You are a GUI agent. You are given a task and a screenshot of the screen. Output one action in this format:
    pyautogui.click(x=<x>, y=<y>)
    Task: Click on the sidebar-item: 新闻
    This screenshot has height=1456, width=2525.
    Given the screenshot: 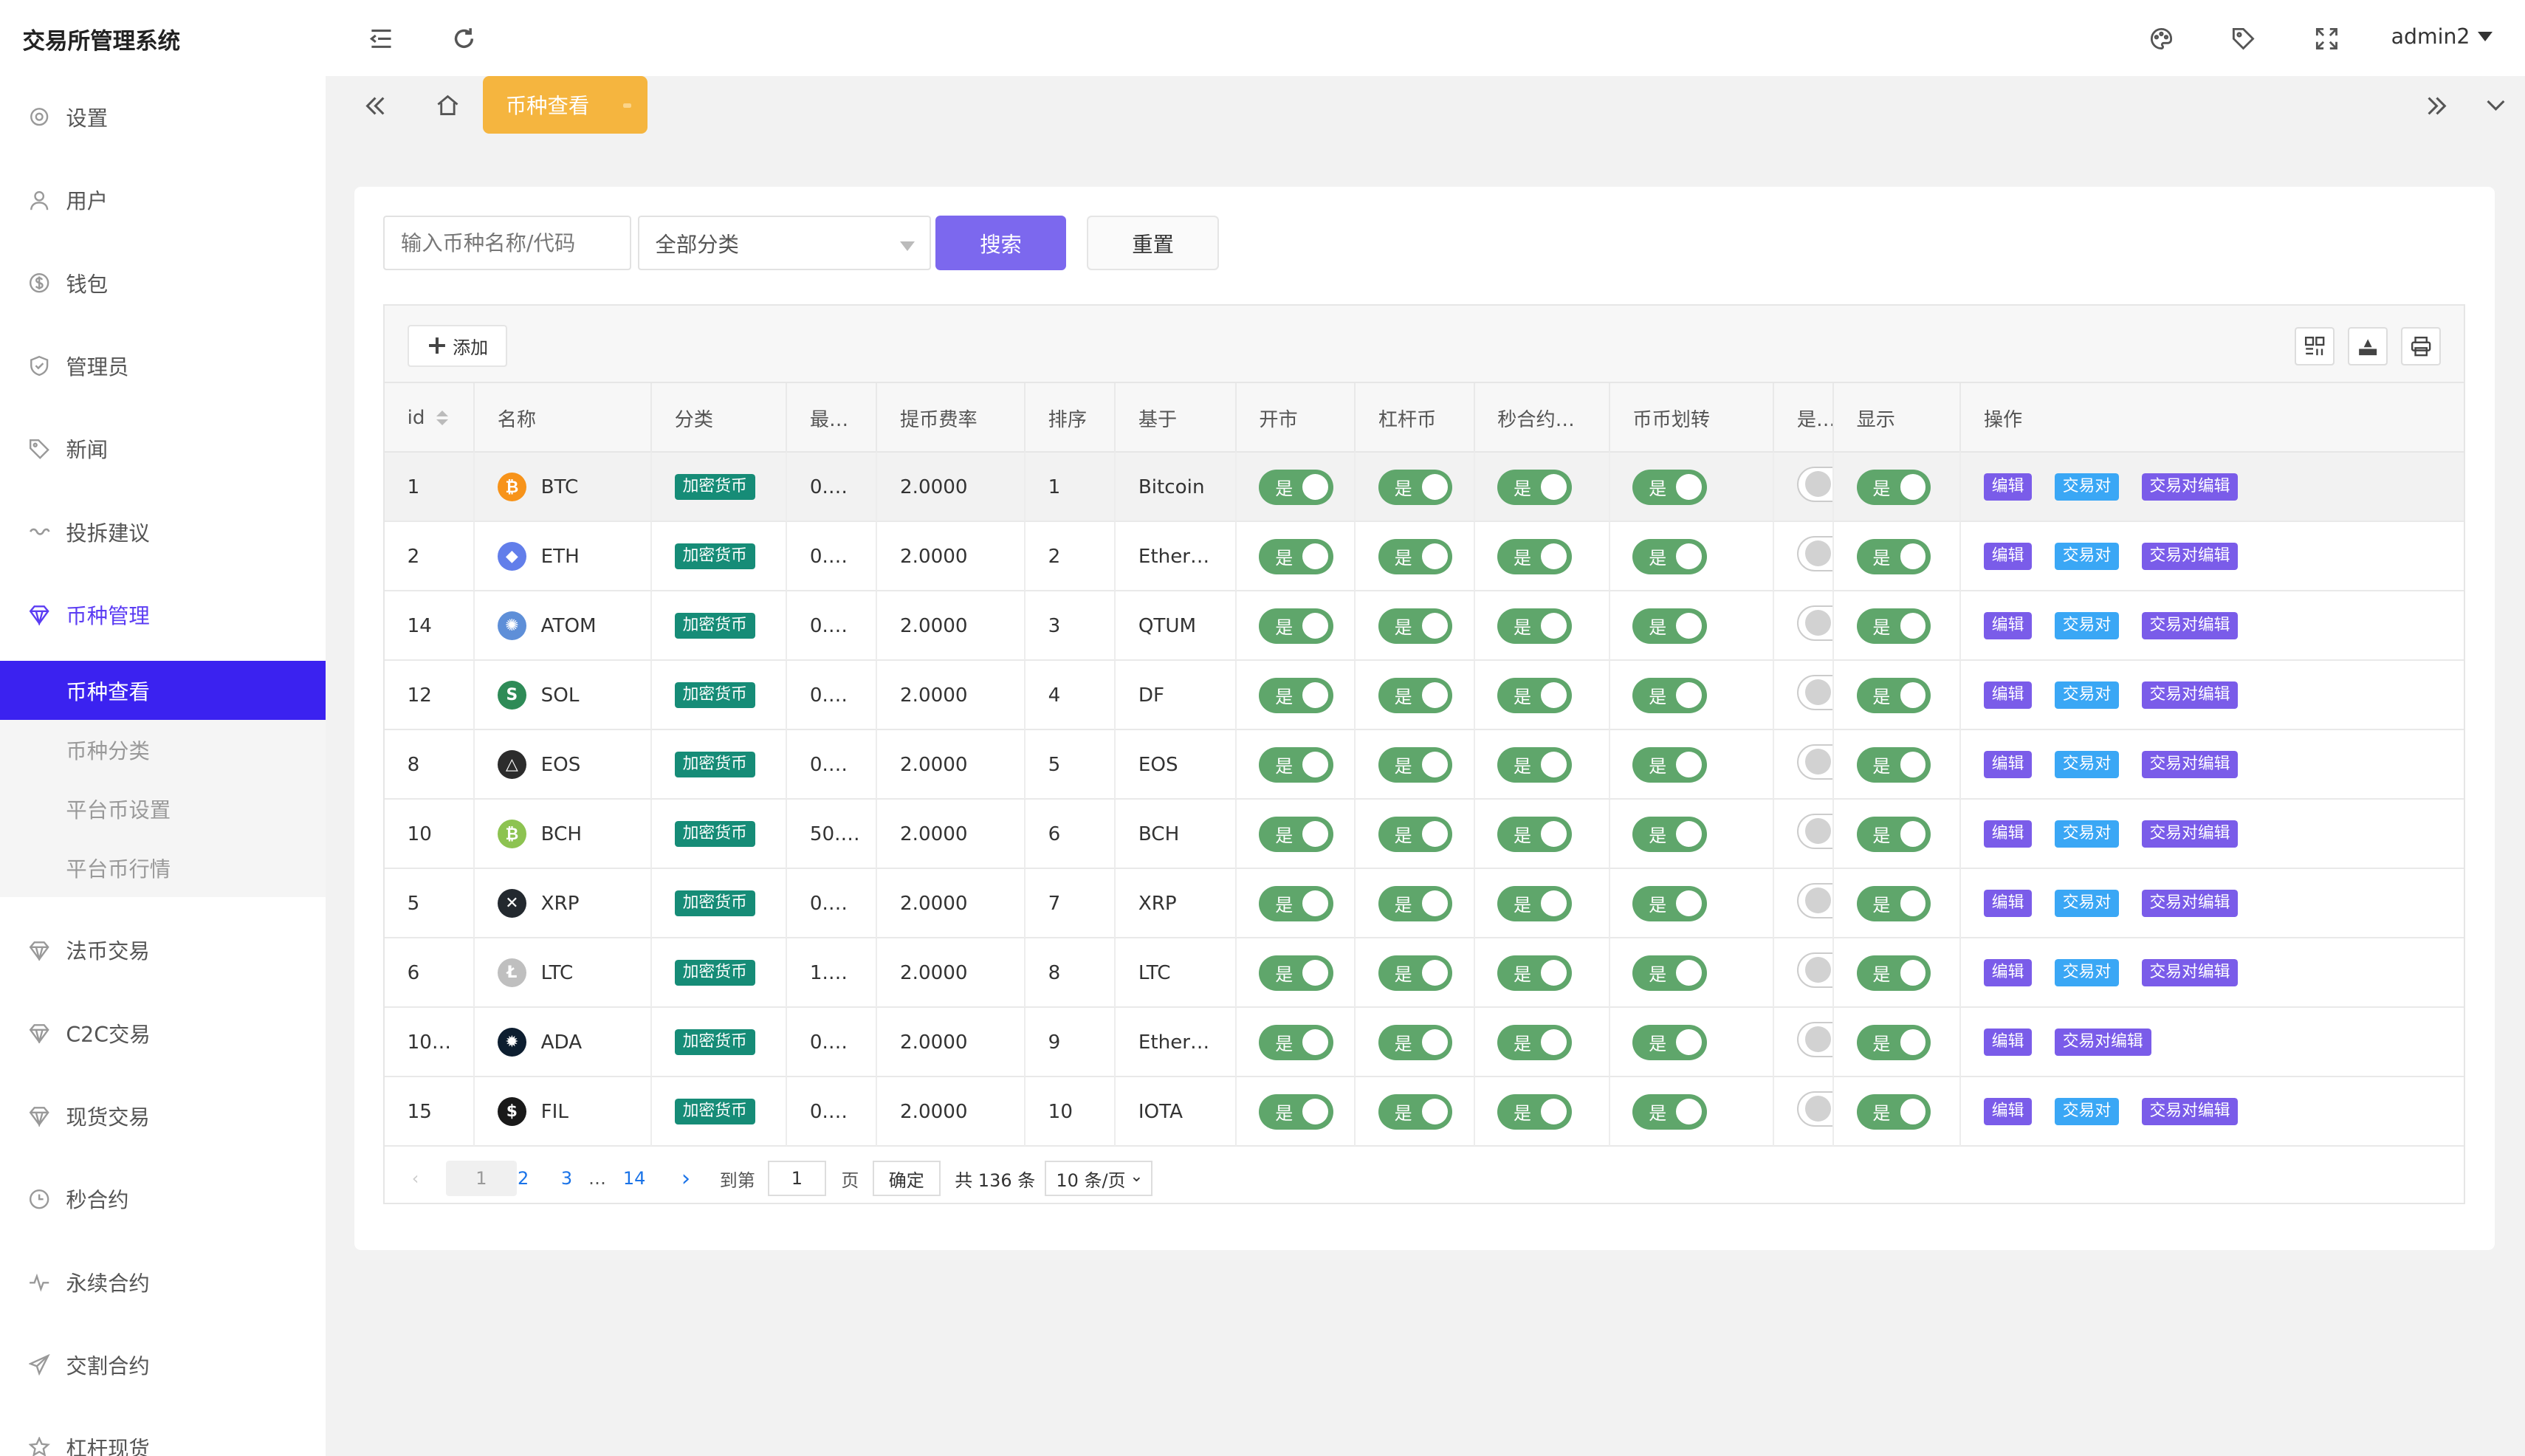 What is the action you would take?
    pyautogui.click(x=163, y=449)
    